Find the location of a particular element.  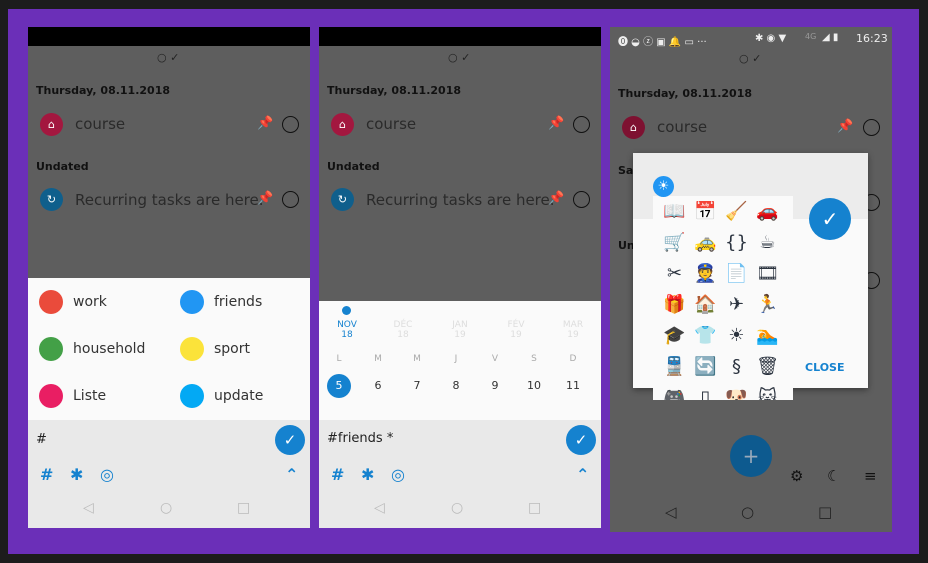

day: 8 is located at coordinates (456, 386).